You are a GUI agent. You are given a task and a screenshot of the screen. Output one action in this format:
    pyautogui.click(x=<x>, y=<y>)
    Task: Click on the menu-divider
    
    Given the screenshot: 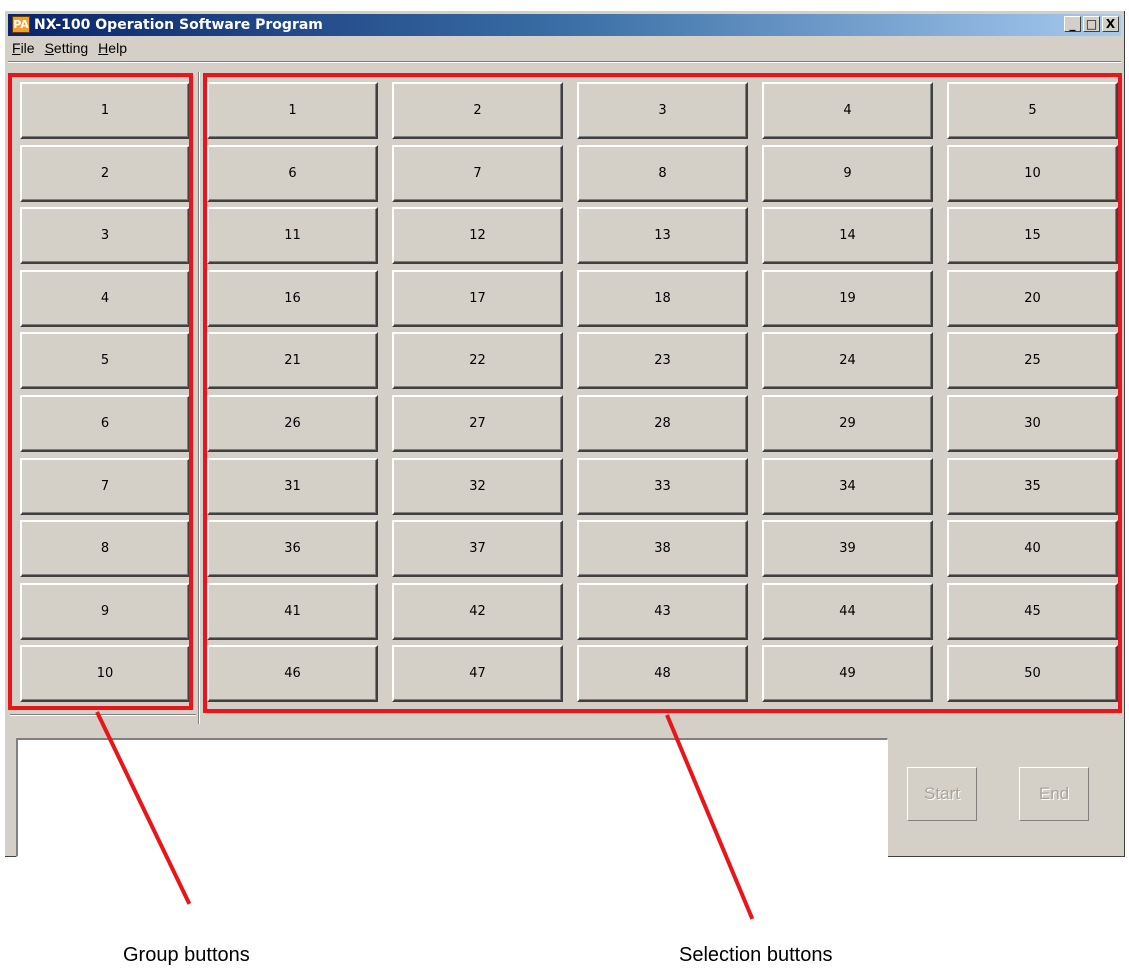 What is the action you would take?
    pyautogui.click(x=564, y=62)
    